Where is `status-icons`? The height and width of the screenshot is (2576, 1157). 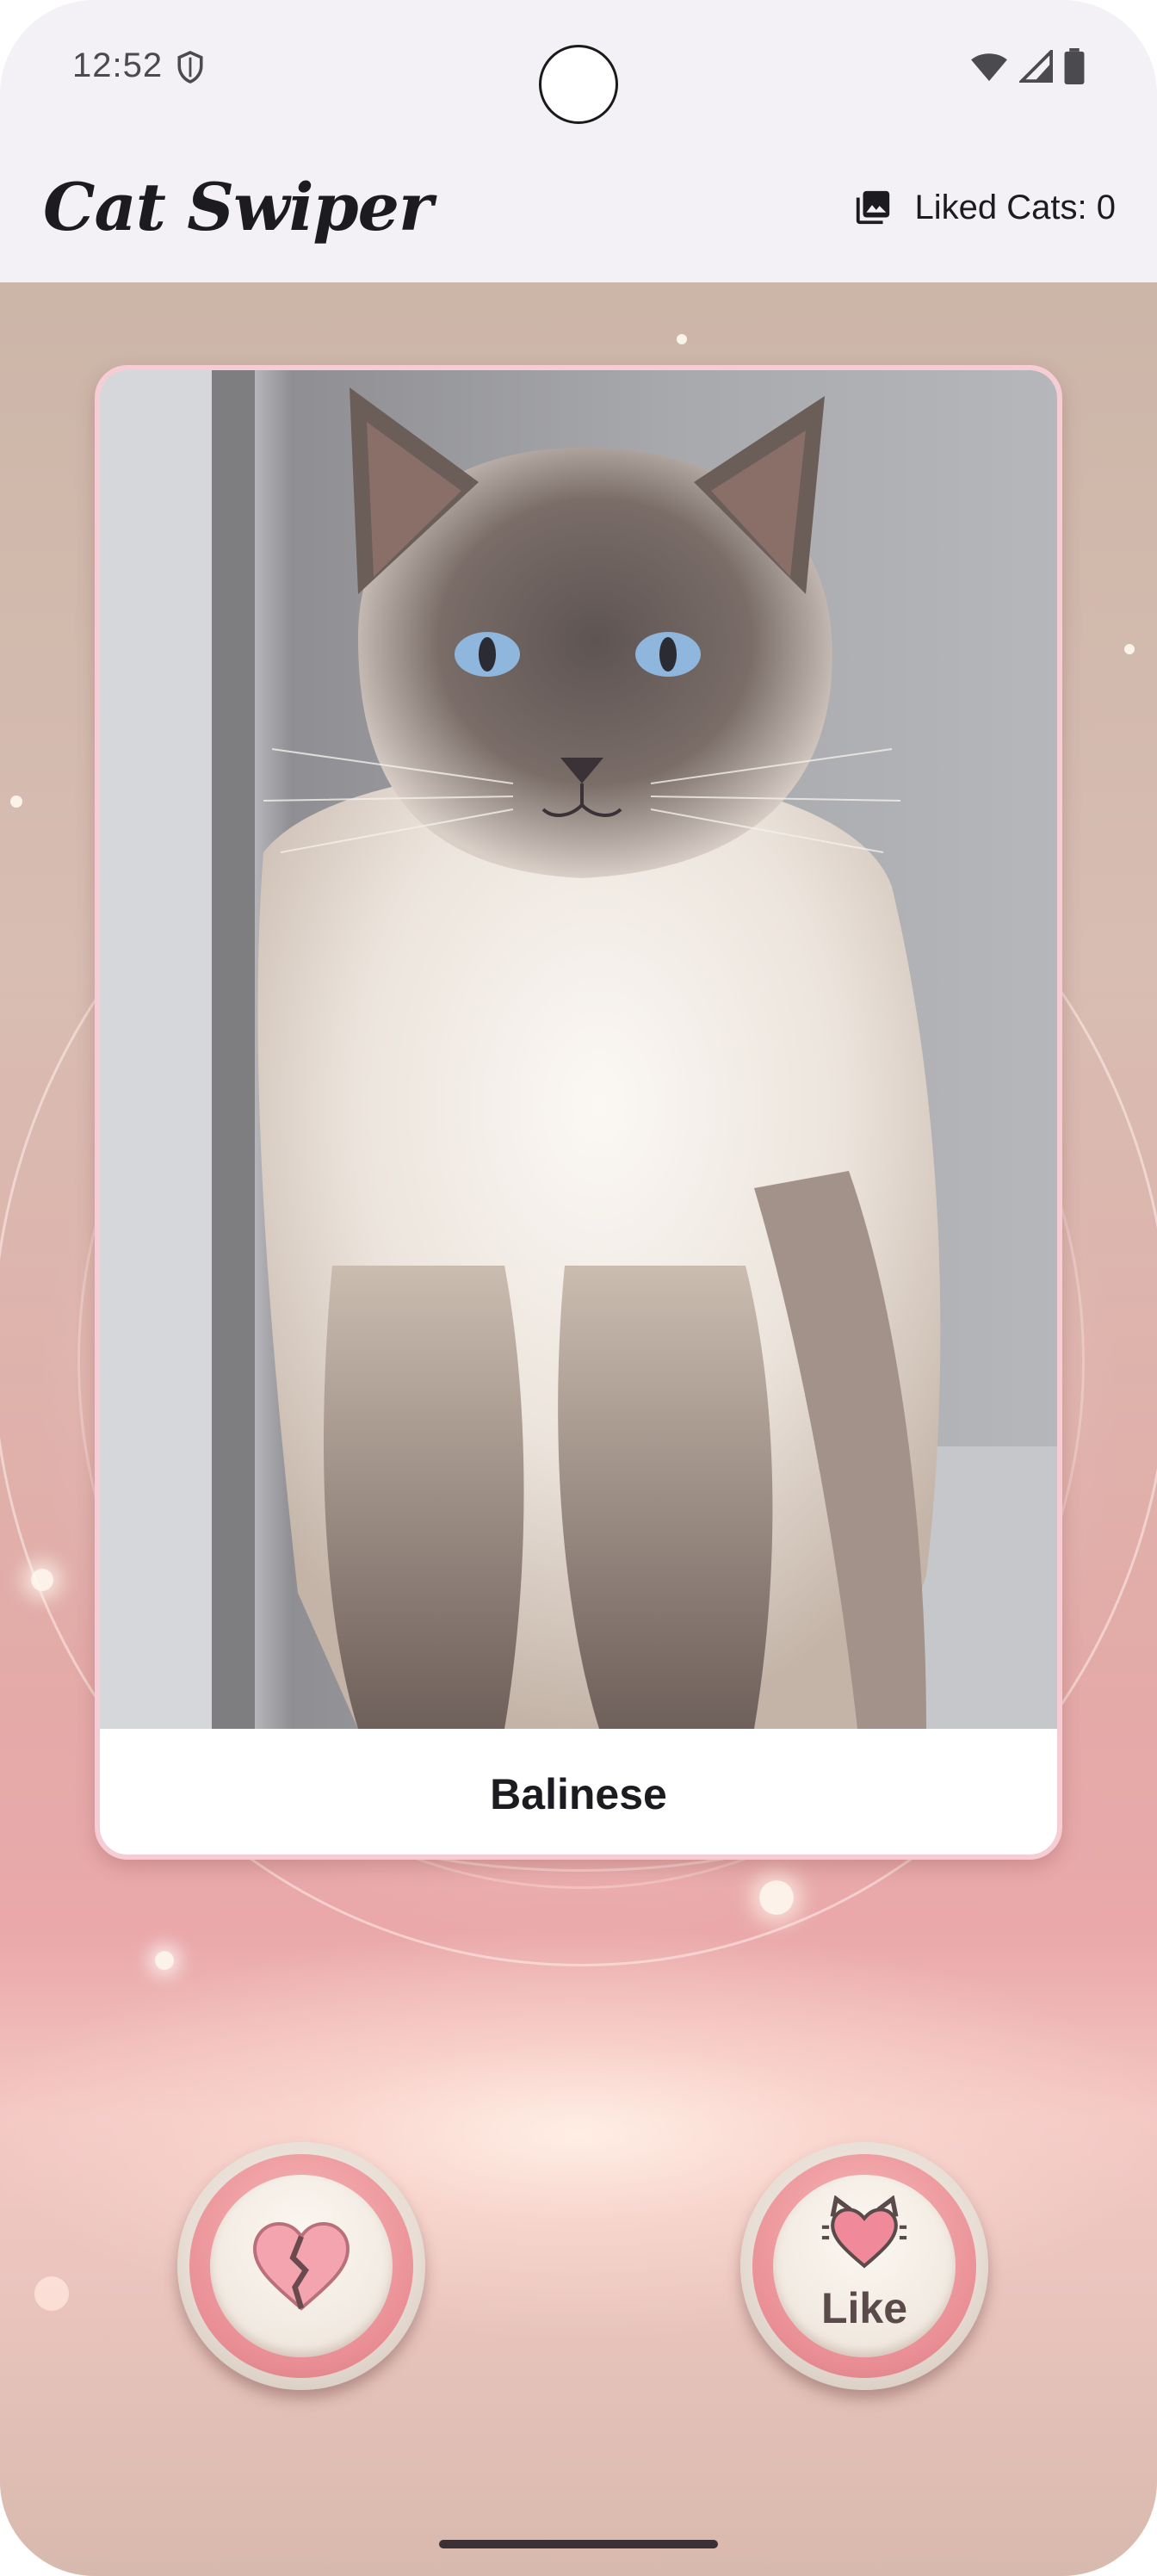 status-icons is located at coordinates (1027, 66).